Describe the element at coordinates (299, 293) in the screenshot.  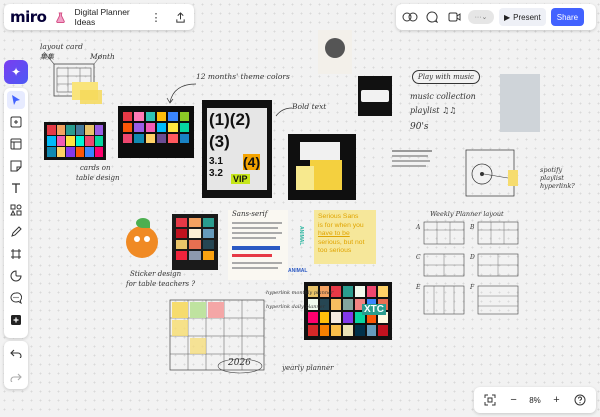
I see `note-hyperlink-monthly: hyperlink monthly planner` at that location.